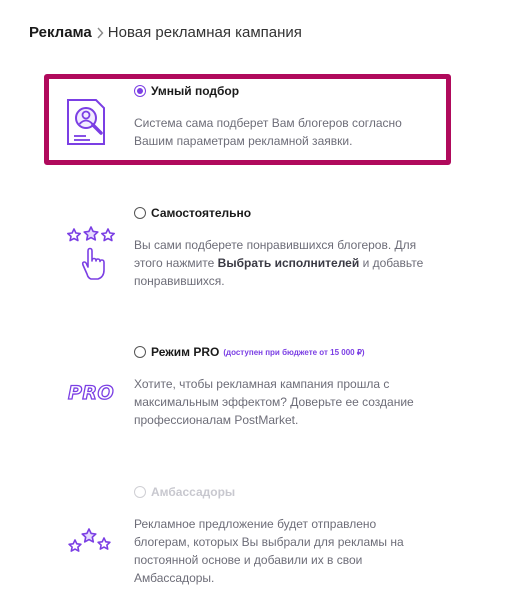 This screenshot has height=600, width=518. I want to click on breadcrumb: Реклама Новая рекламная кампания, so click(165, 33).